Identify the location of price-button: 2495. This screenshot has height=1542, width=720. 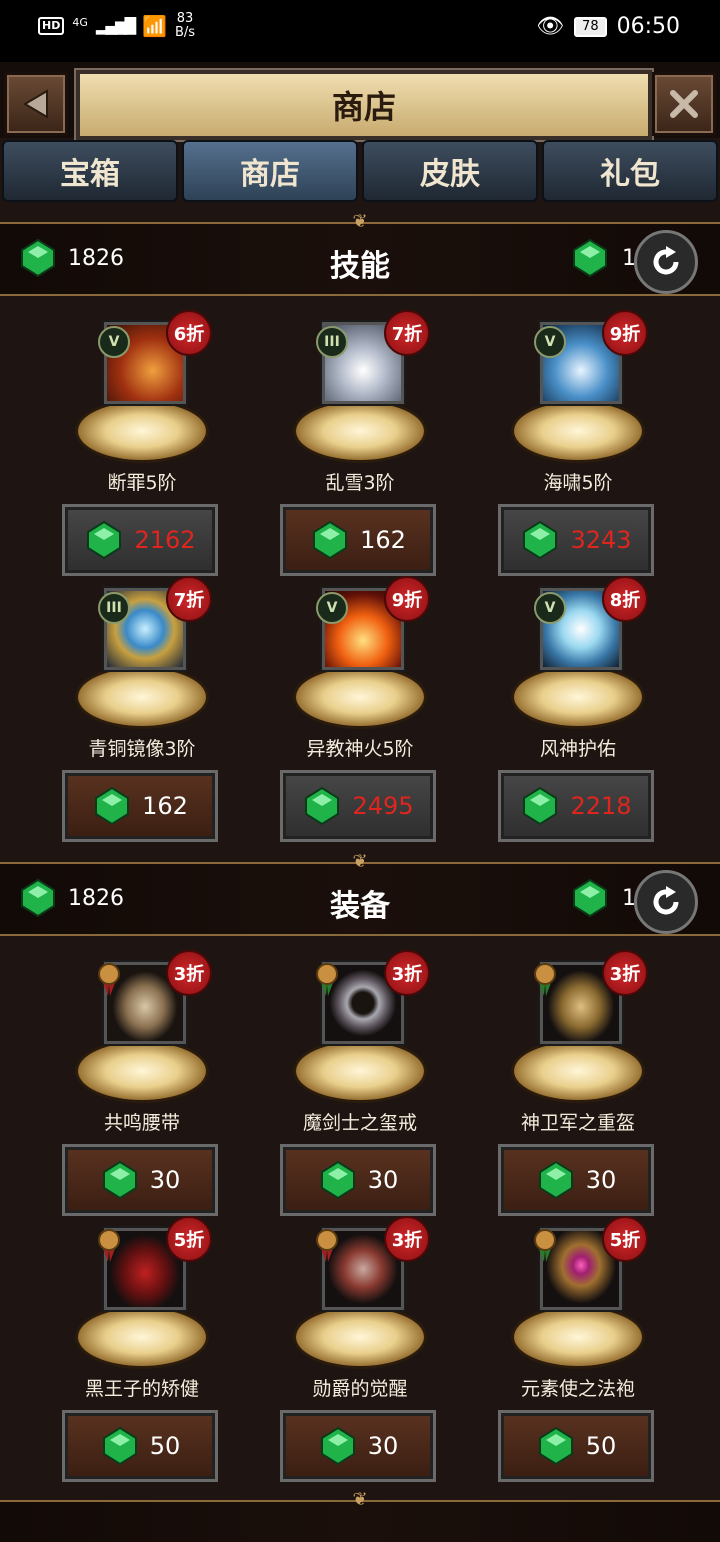
(358, 806).